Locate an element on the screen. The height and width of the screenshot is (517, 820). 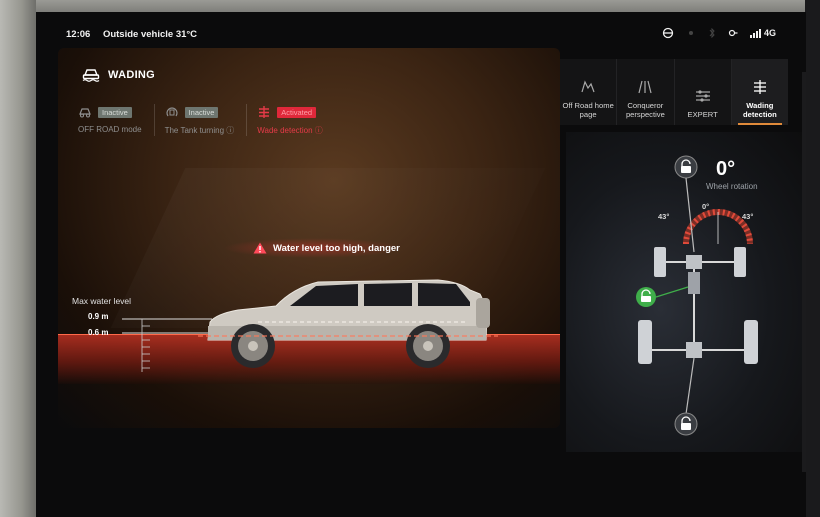
max-water-depth-value: 0.9 m is located at coordinates (98, 316).